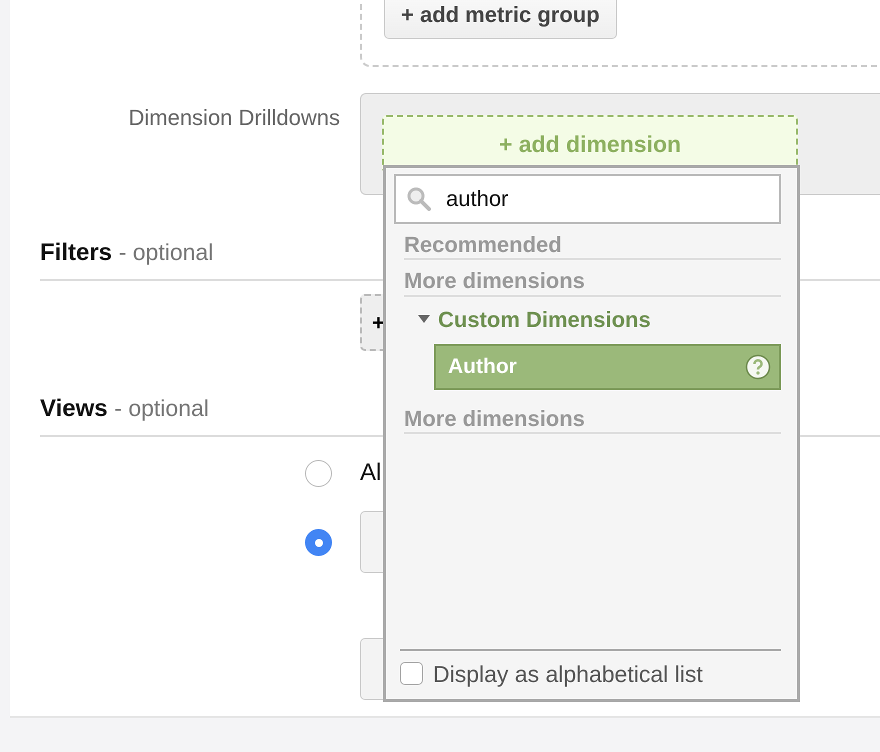  What do you see at coordinates (76, 252) in the screenshot?
I see `section-title: Filters` at bounding box center [76, 252].